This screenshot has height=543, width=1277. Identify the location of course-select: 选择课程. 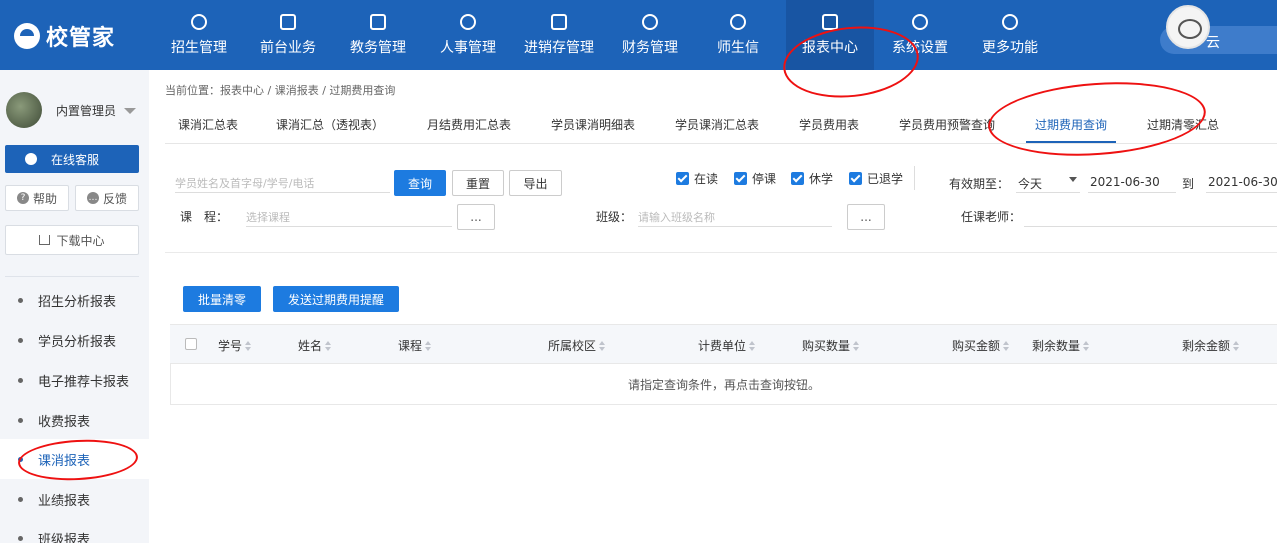
(349, 216).